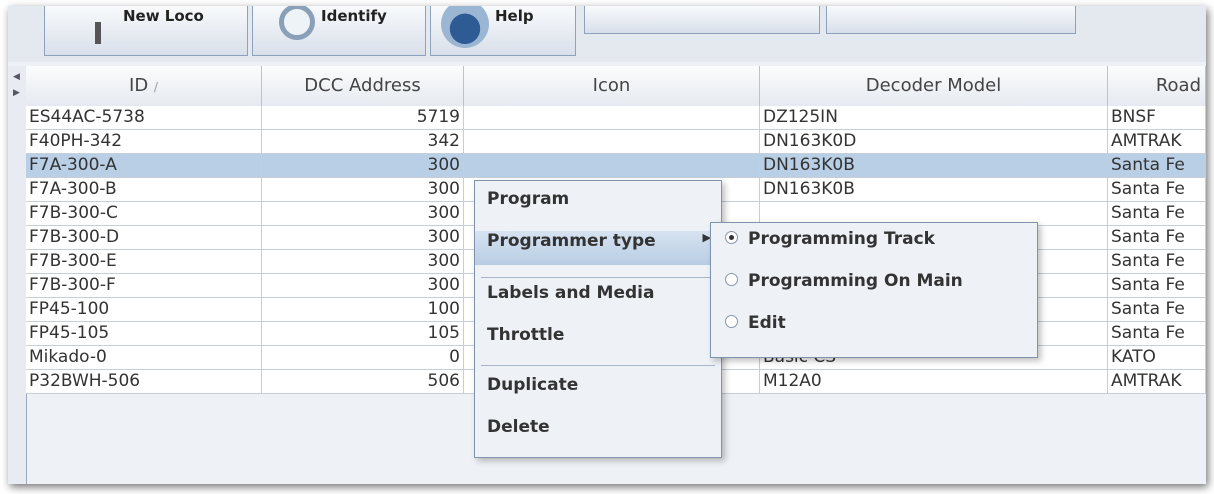 This screenshot has width=1214, height=494. Describe the element at coordinates (363, 141) in the screenshot. I see `cell-dcc: 342` at that location.